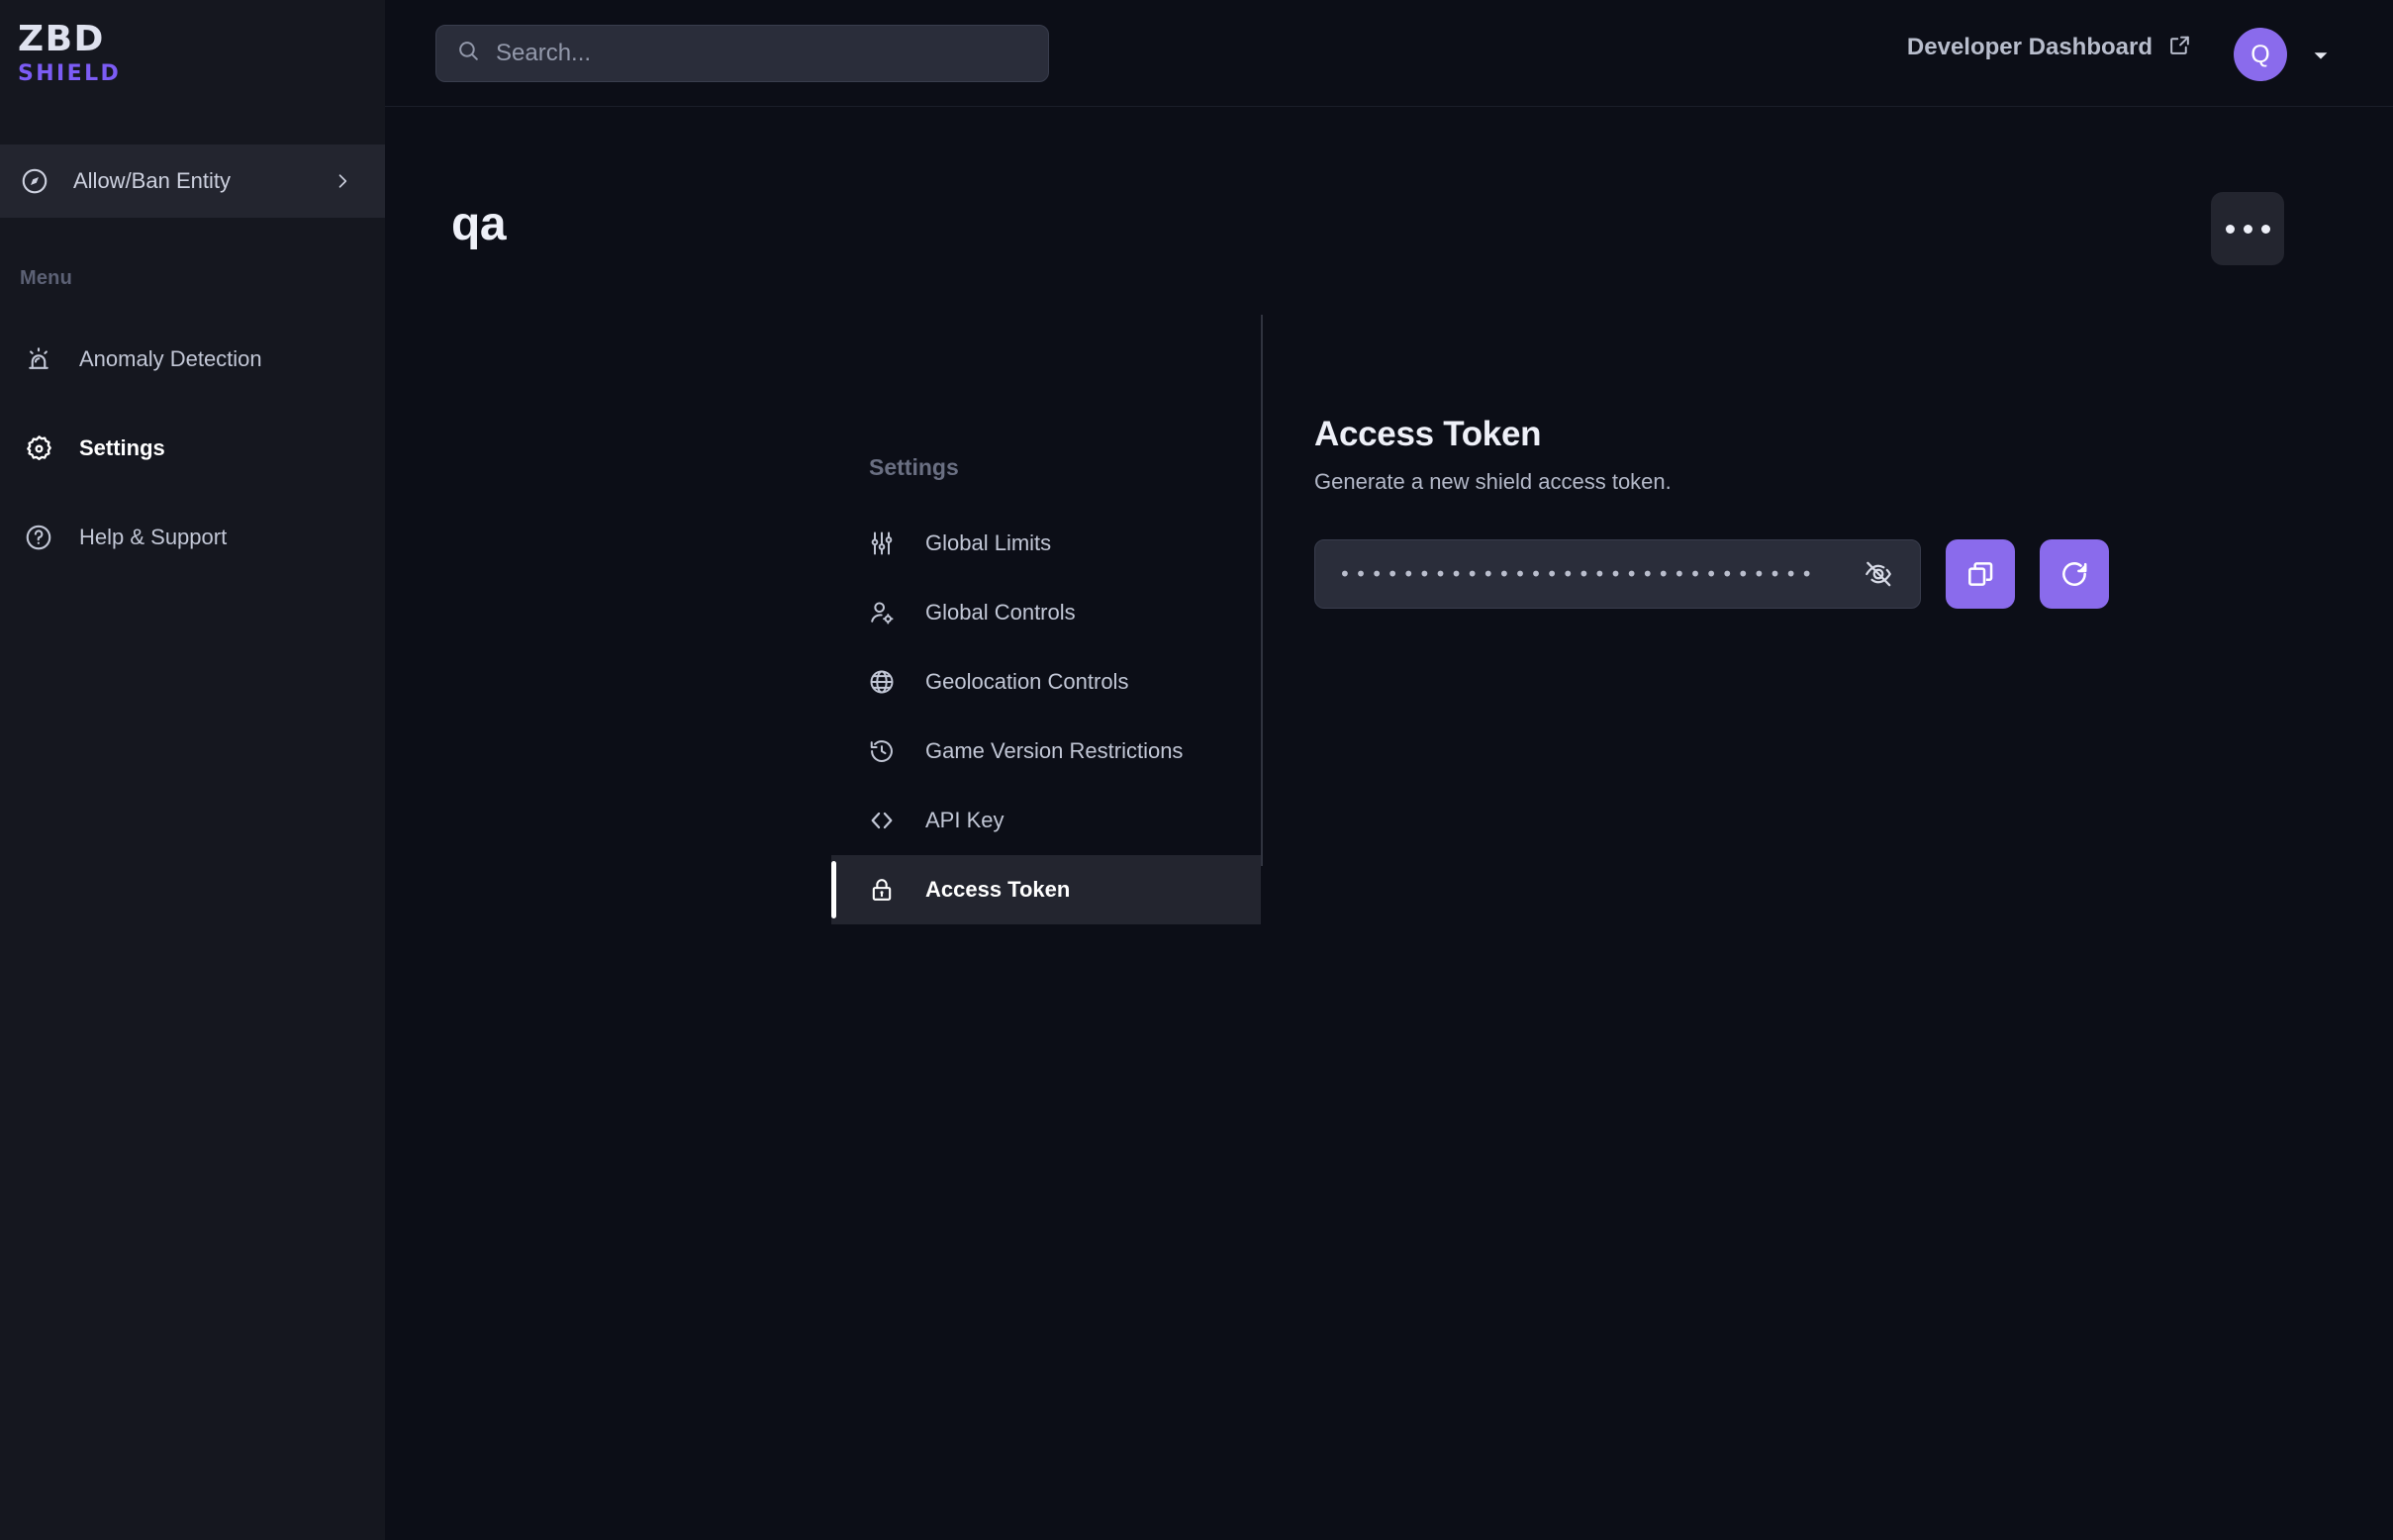 This screenshot has height=1540, width=2393. Describe the element at coordinates (882, 820) in the screenshot. I see `code-brackets-icon` at that location.